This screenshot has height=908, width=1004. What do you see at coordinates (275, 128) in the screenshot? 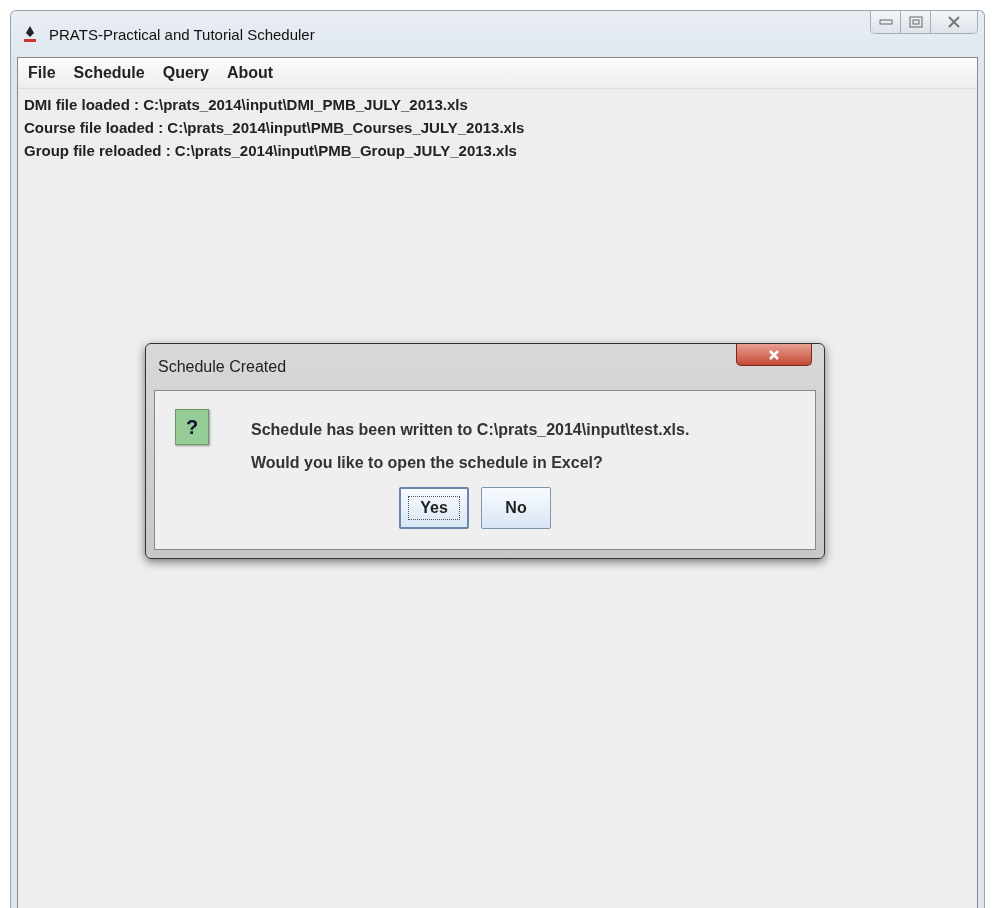
I see `log-line: Course file loaded : C:\prats_2014\input\PMB_Courses_JULY_2013.xls` at bounding box center [275, 128].